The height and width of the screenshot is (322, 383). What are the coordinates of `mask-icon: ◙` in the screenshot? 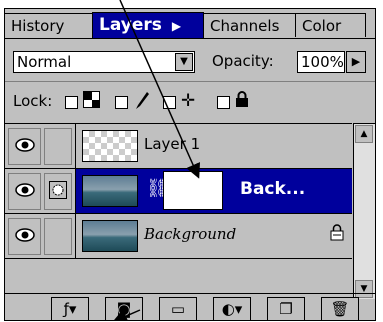 It's located at (124, 309).